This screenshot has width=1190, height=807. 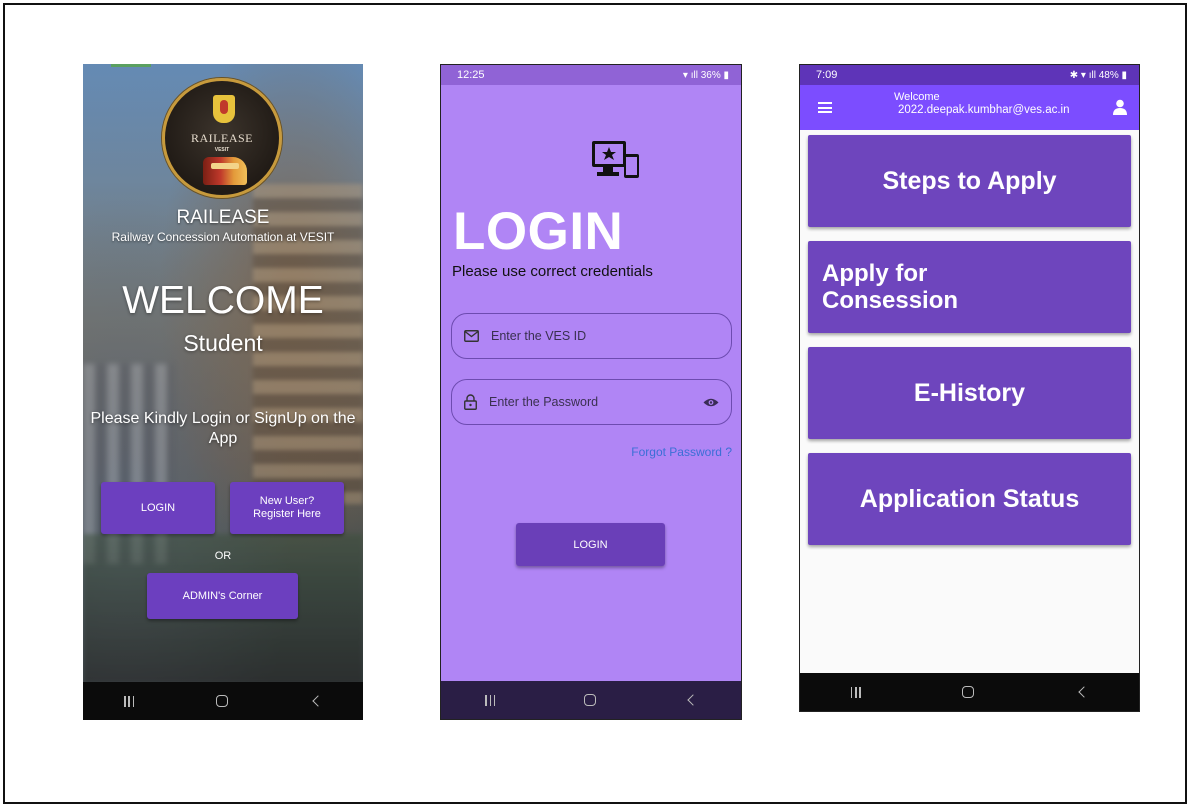 What do you see at coordinates (969, 393) in the screenshot?
I see `e-history-tile: E-History` at bounding box center [969, 393].